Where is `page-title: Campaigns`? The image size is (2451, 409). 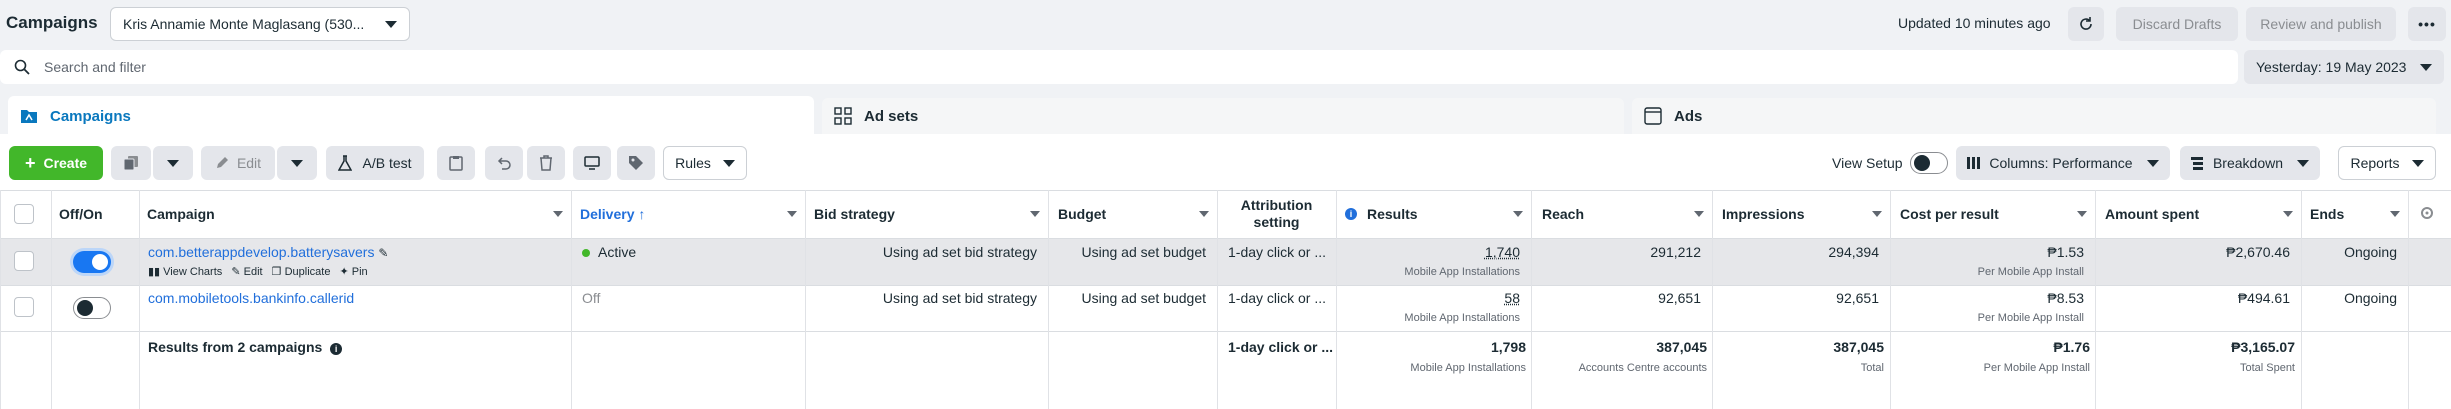 page-title: Campaigns is located at coordinates (52, 22).